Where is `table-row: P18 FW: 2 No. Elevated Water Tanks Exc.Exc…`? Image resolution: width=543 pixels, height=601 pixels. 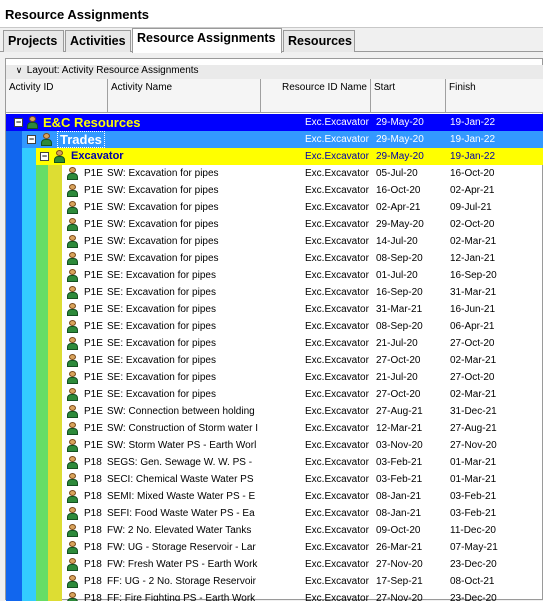 table-row: P18 FW: 2 No. Elevated Water Tanks Exc.Exc… is located at coordinates (274, 530).